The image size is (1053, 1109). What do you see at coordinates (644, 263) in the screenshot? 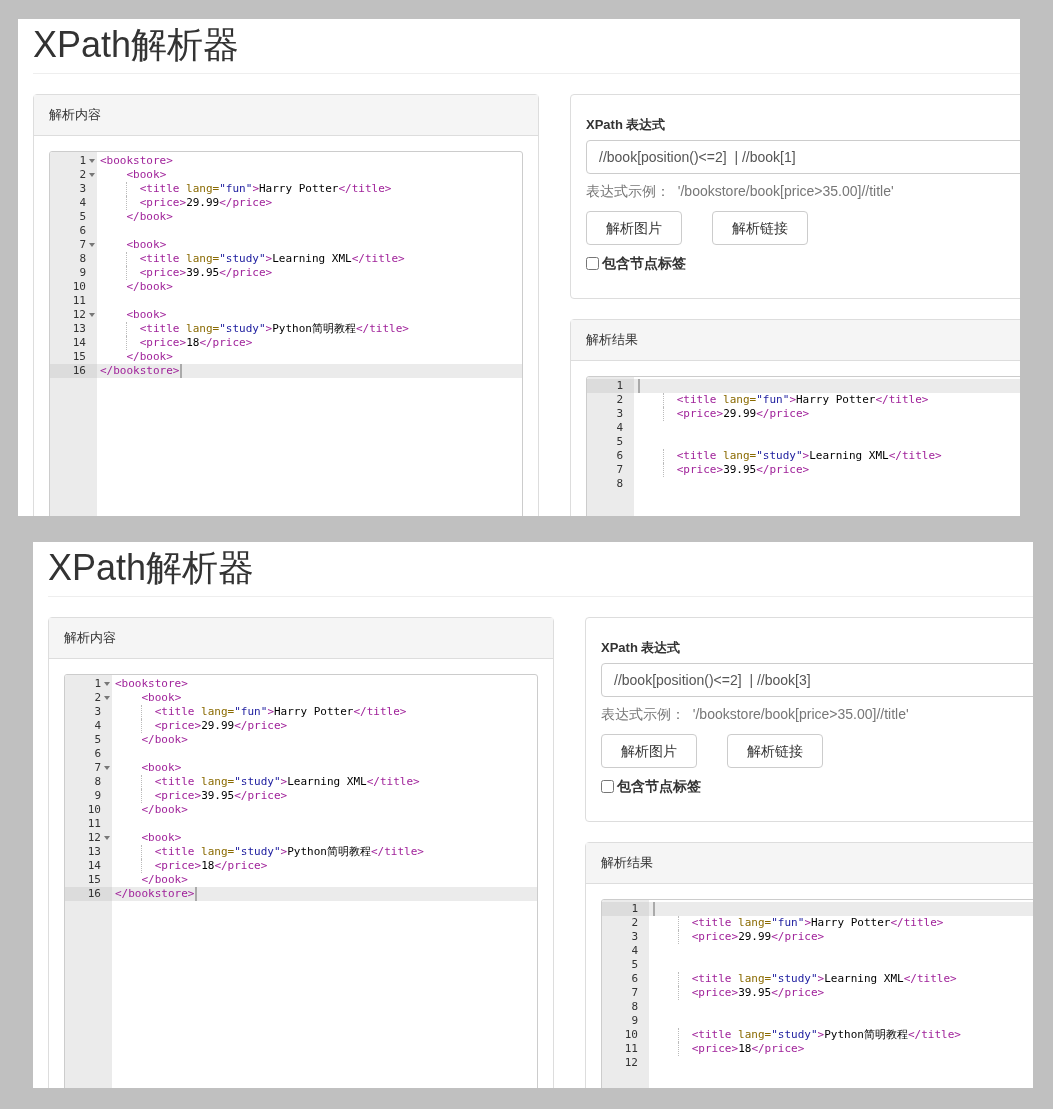
I see `checkbox-label: 包含节点标签` at bounding box center [644, 263].